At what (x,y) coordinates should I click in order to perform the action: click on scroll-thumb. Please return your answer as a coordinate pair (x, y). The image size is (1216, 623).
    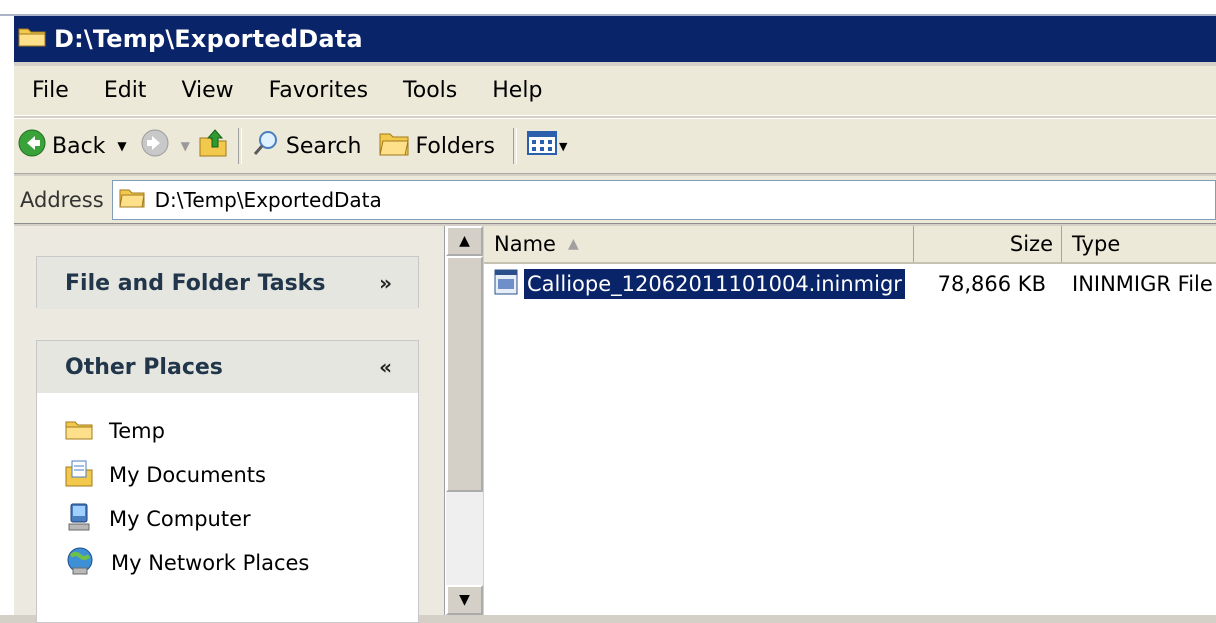
    Looking at the image, I should click on (464, 374).